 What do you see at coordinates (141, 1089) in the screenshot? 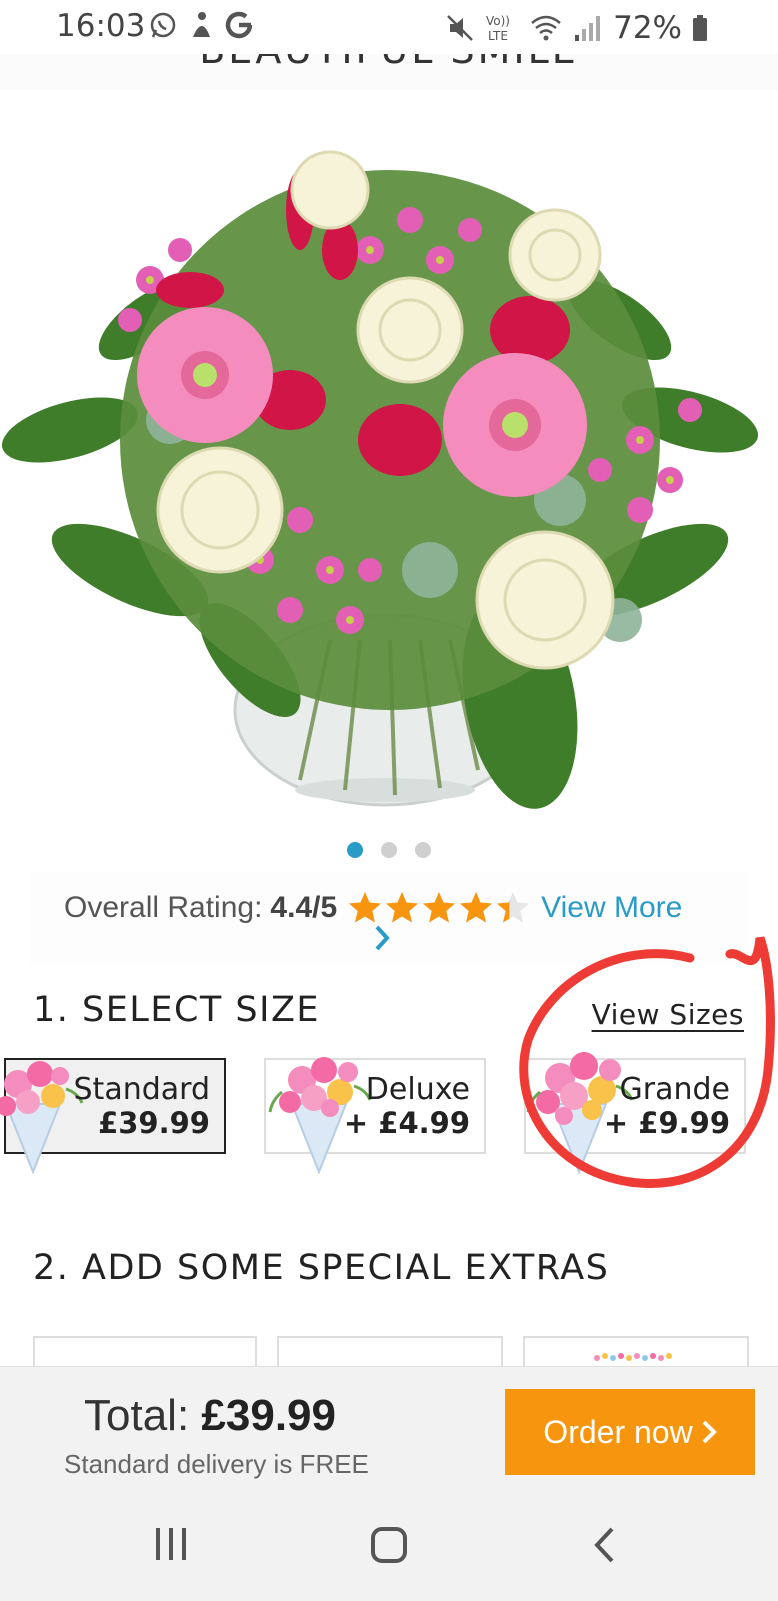
I see `size-name: Standard` at bounding box center [141, 1089].